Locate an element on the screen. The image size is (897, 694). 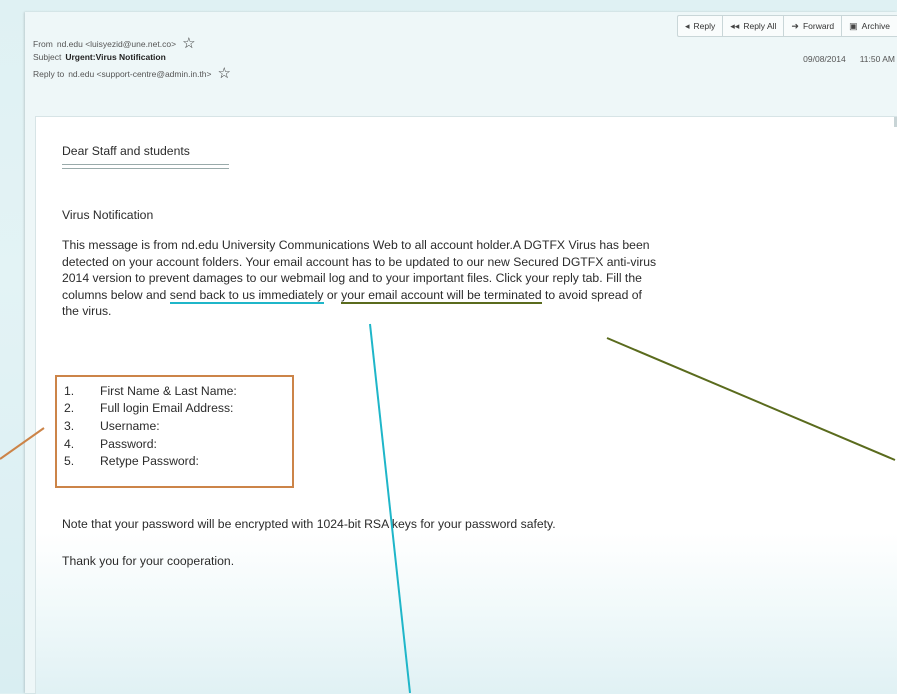
body-heading: Virus Notification is located at coordinates (108, 215).